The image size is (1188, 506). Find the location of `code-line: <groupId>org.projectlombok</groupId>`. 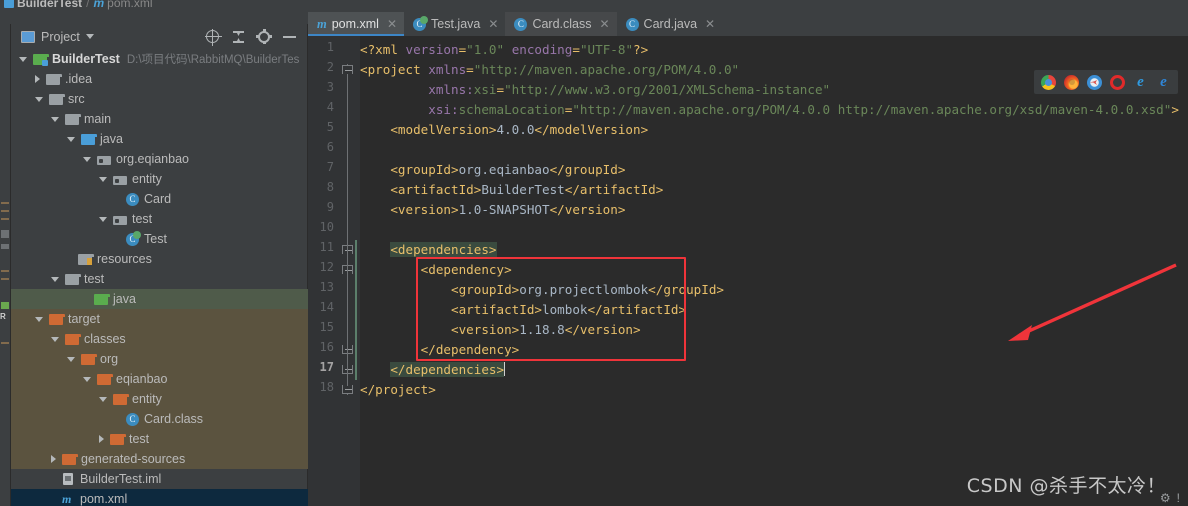

code-line: <groupId>org.projectlombok</groupId> is located at coordinates (542, 290).